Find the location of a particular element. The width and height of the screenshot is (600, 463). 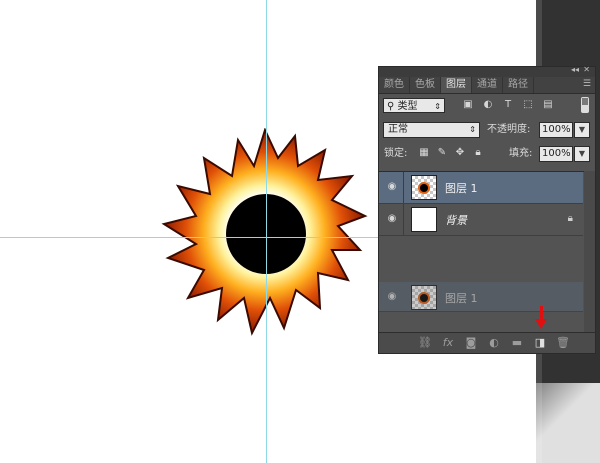

filter-toggle-switch is located at coordinates (585, 105).